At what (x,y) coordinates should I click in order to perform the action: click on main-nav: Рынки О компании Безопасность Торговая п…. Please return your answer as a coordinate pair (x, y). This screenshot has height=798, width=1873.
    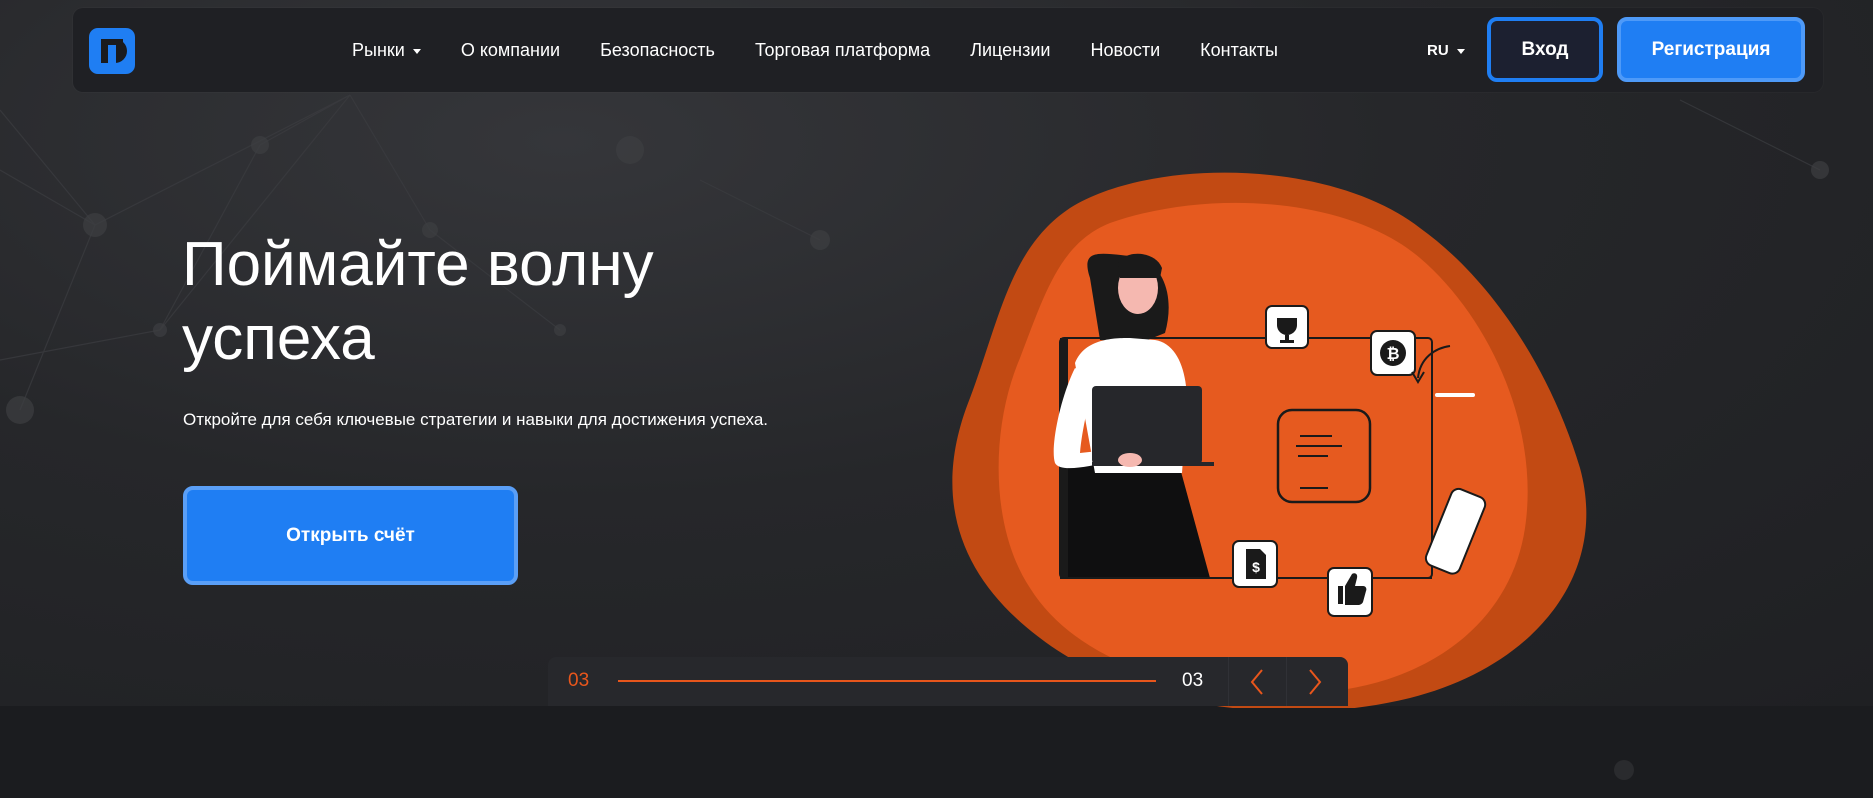
    Looking at the image, I should click on (815, 50).